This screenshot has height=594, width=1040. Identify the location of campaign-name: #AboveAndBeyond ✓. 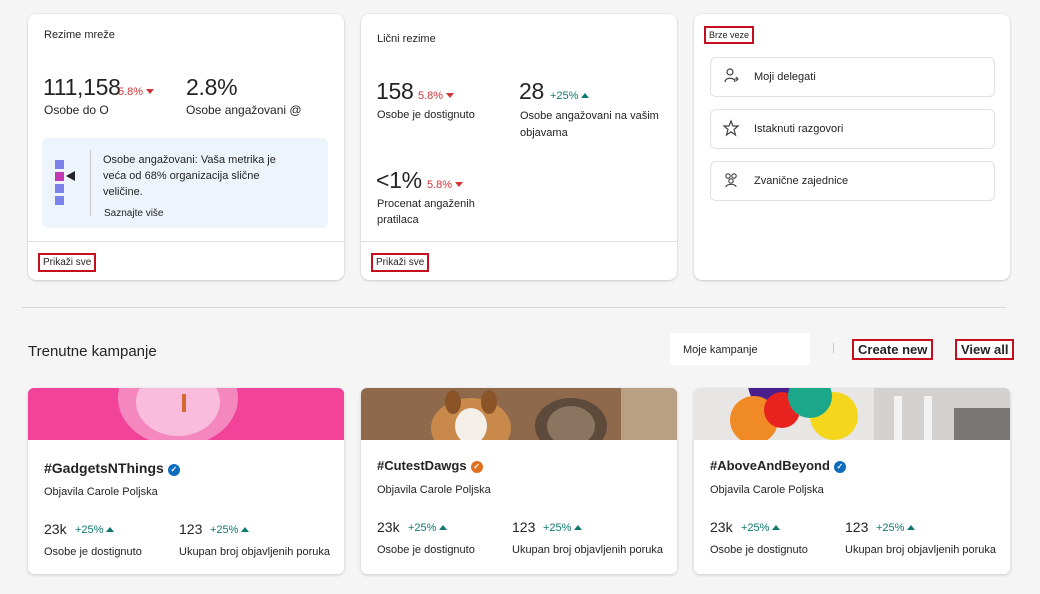
(778, 465).